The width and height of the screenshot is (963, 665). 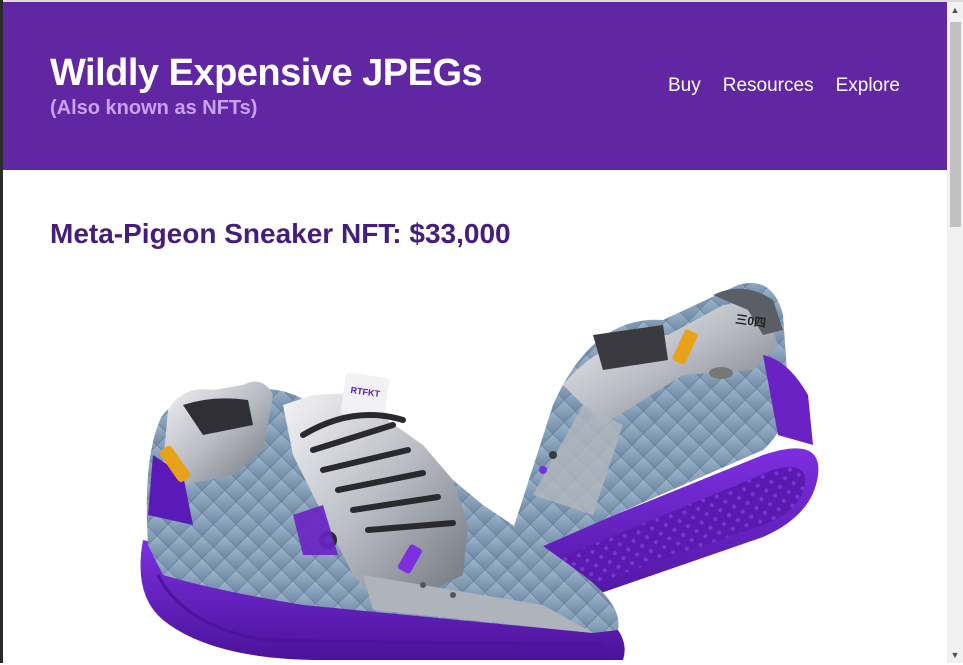 I want to click on site-subtitle: (Also known as NFTs), so click(x=154, y=108).